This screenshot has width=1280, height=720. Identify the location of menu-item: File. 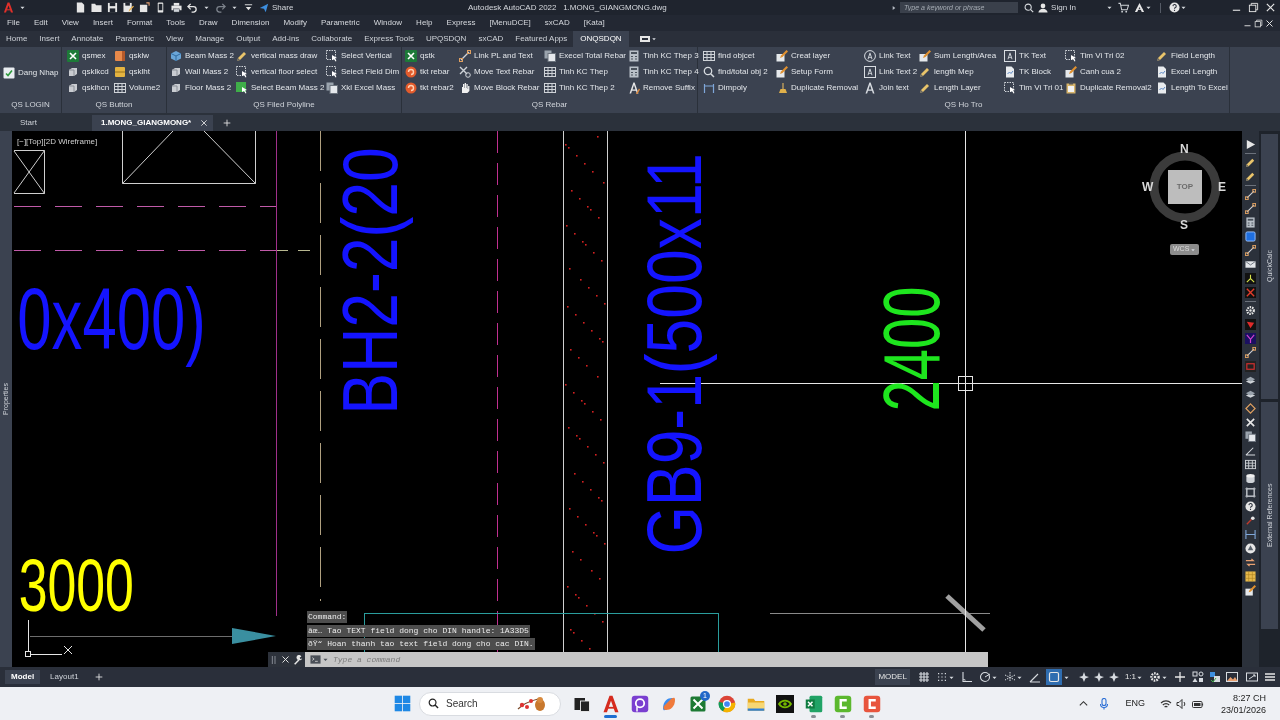
(13, 23).